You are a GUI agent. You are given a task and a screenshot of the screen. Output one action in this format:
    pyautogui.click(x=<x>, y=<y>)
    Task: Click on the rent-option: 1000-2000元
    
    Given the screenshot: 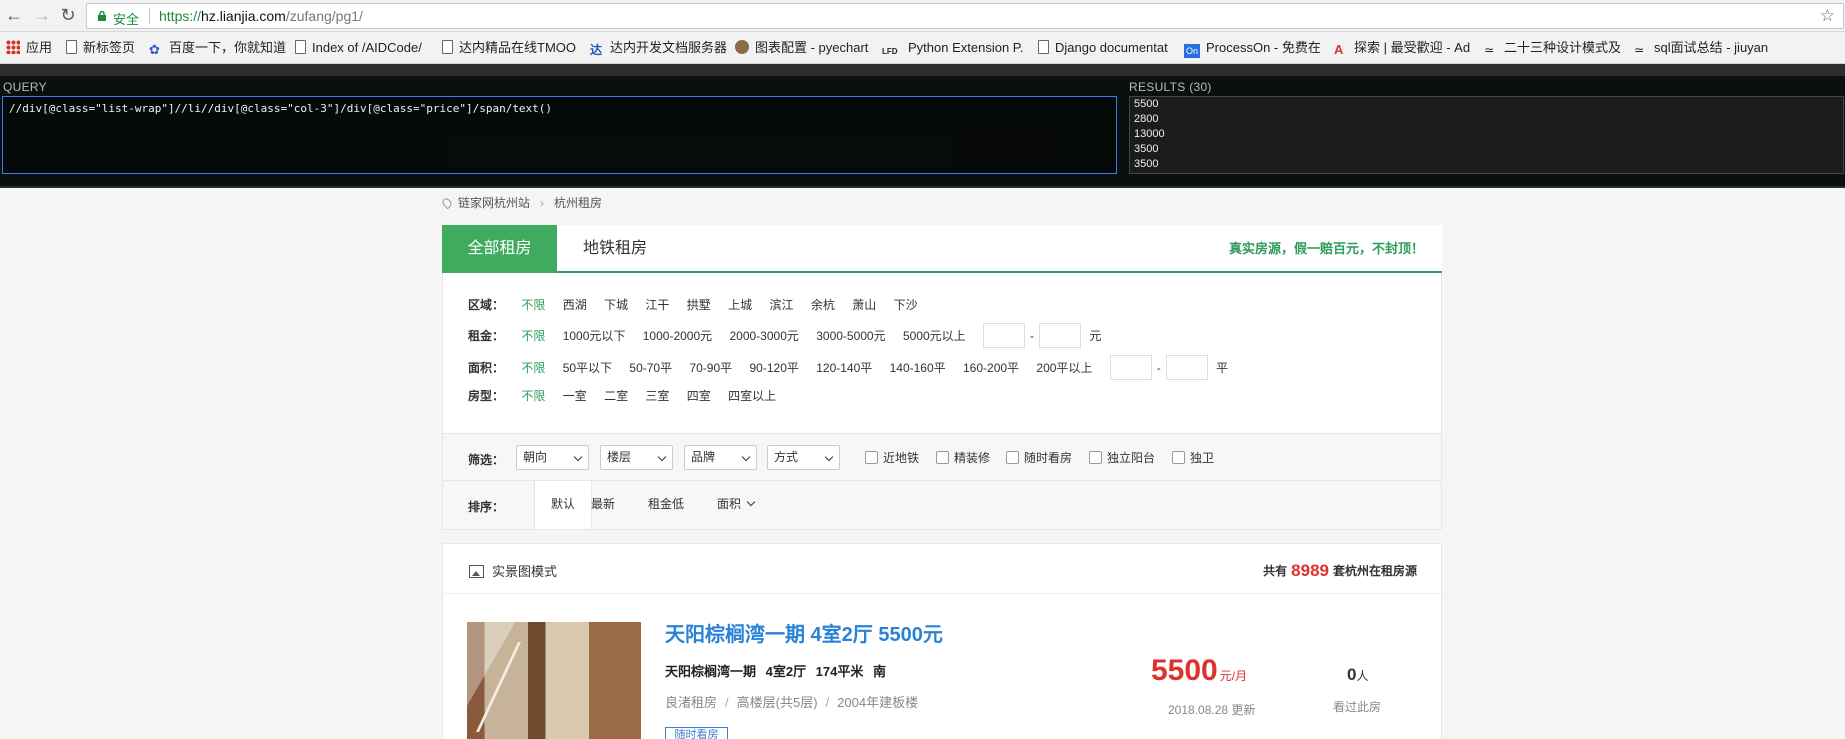 What is the action you would take?
    pyautogui.click(x=677, y=335)
    